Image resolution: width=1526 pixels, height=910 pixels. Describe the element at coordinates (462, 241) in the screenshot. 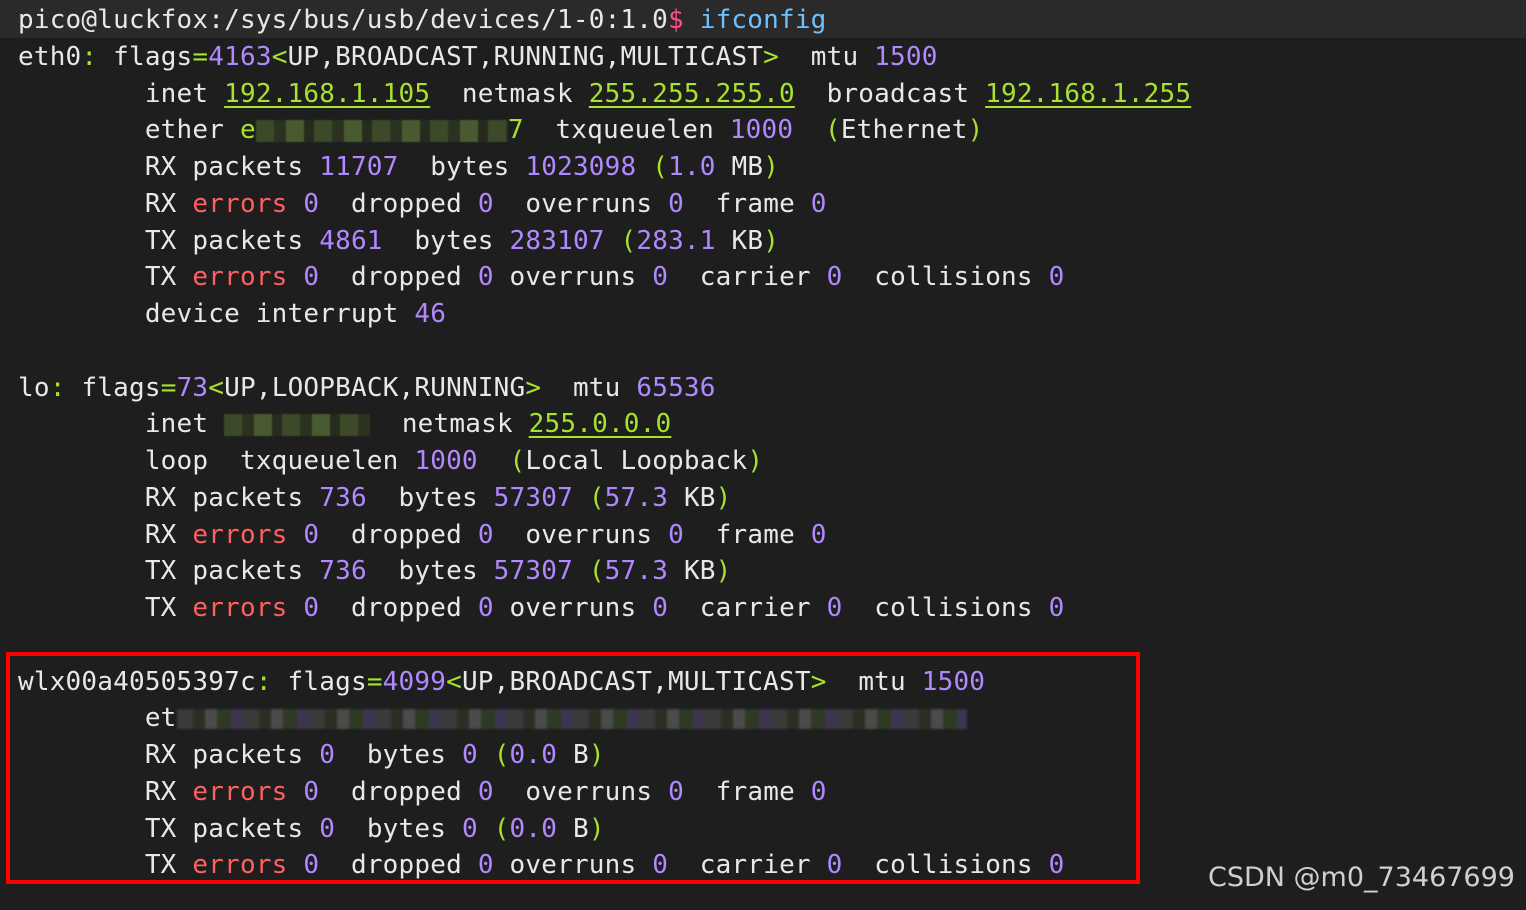

I see `eth0-tx-packets-line: TX packets 4861 bytes 283107 (283.1 KB)` at that location.